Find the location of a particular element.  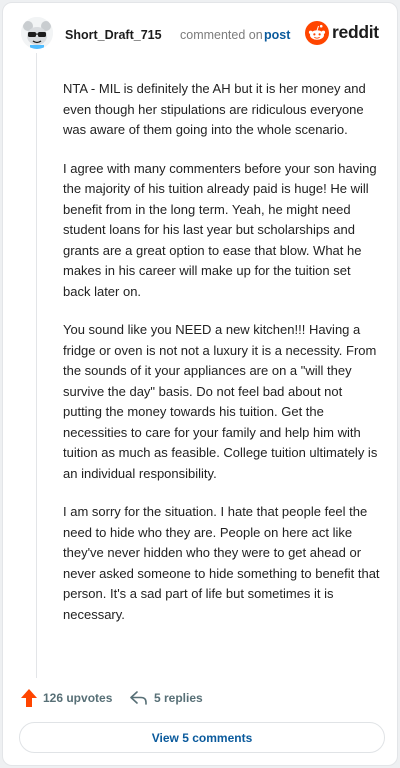

commented-on-text: commented on is located at coordinates (221, 35).